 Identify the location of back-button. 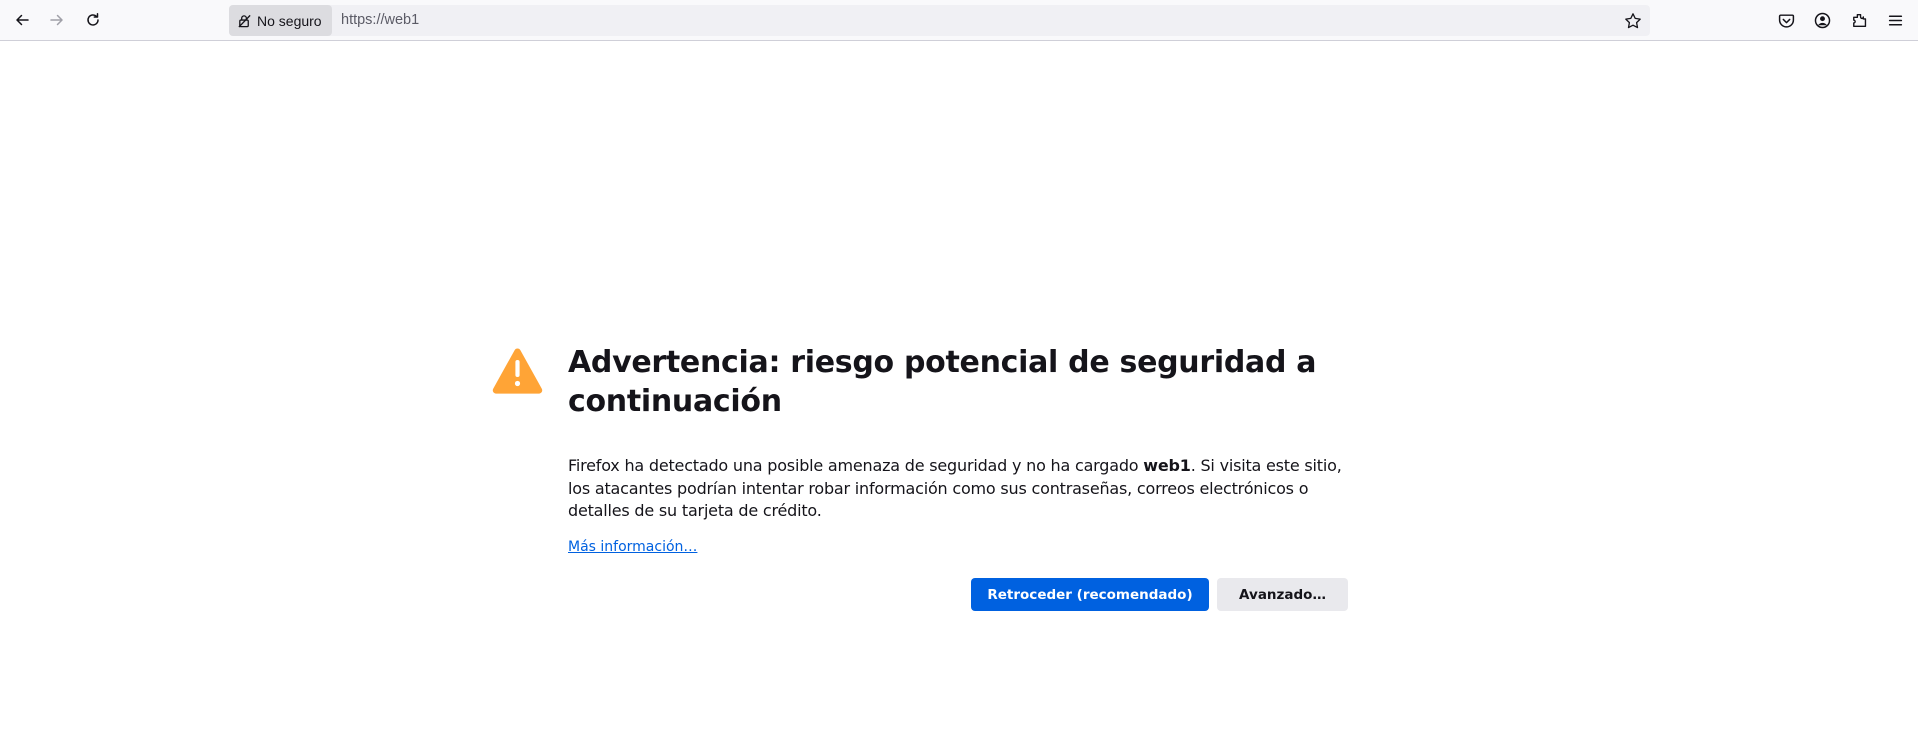
(22, 20).